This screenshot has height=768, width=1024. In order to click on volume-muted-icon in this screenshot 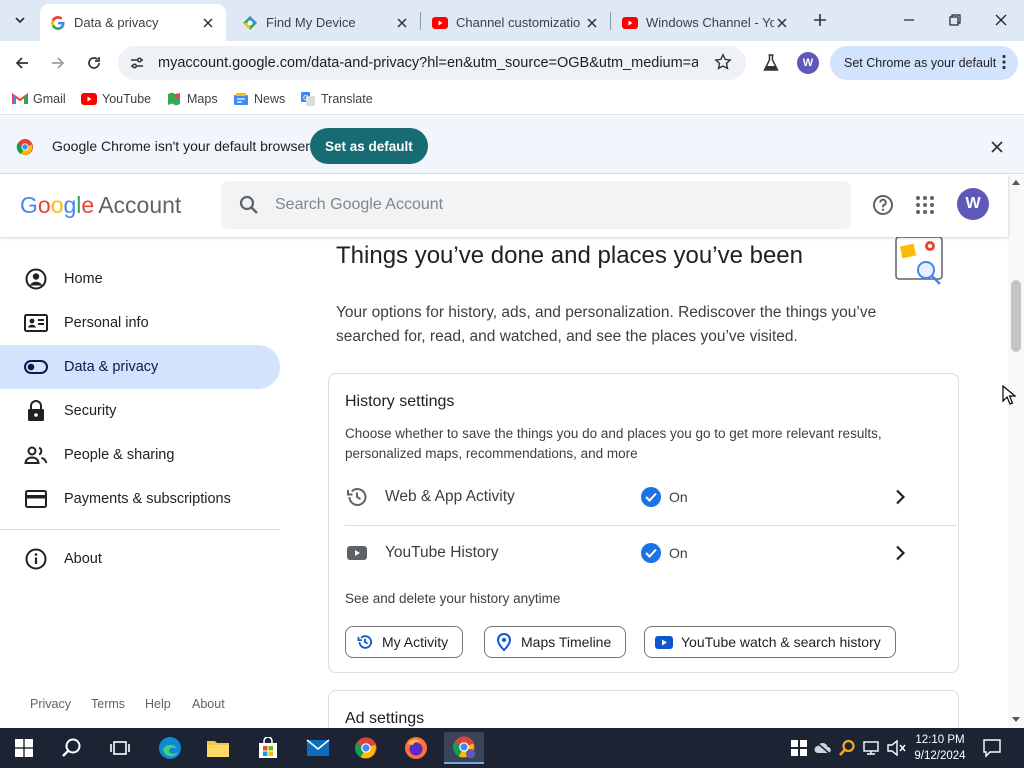, I will do `click(896, 750)`.